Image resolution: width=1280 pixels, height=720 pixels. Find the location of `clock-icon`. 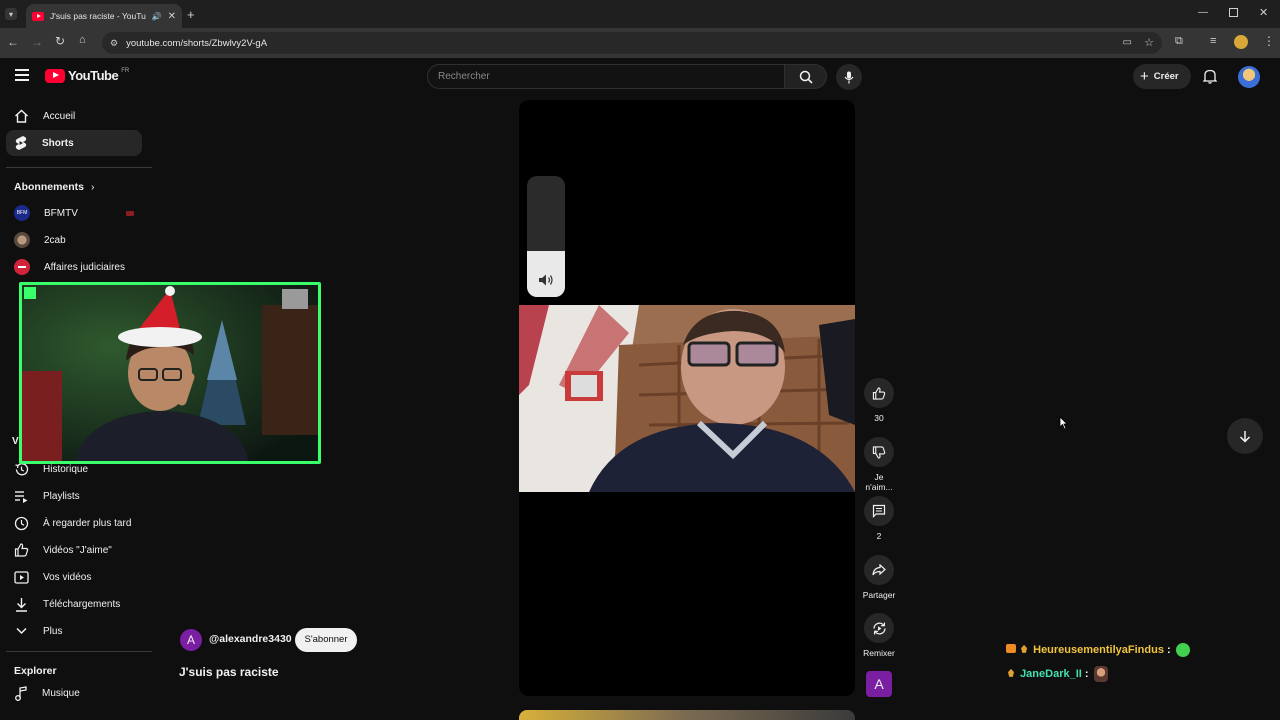

clock-icon is located at coordinates (21, 523).